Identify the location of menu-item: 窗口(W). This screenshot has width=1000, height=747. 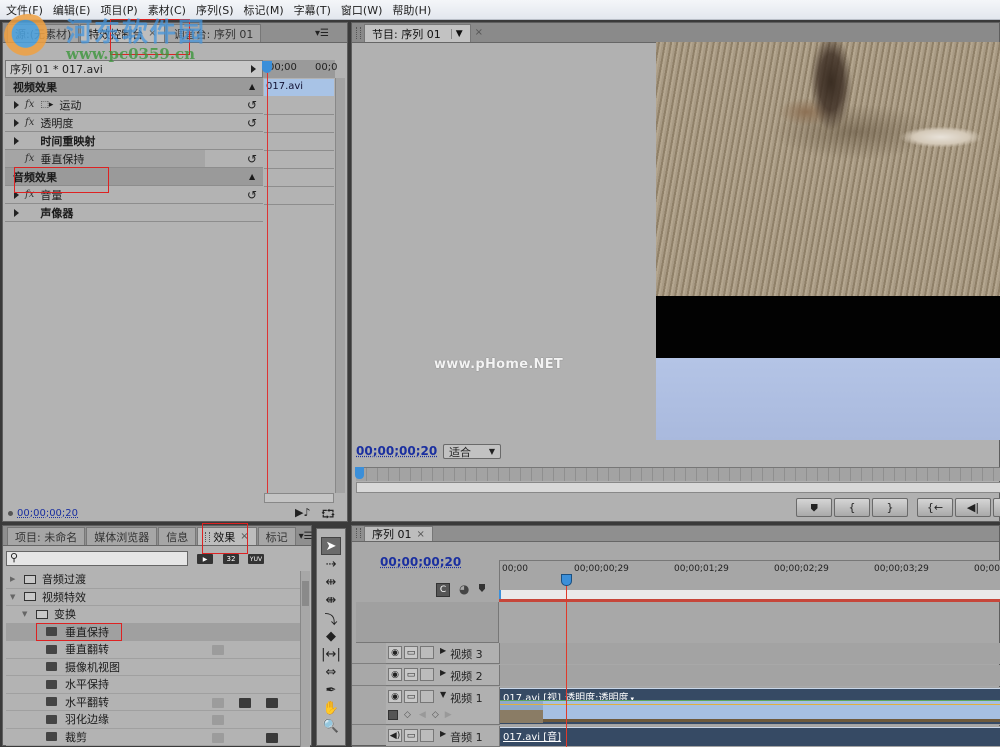
(364, 10).